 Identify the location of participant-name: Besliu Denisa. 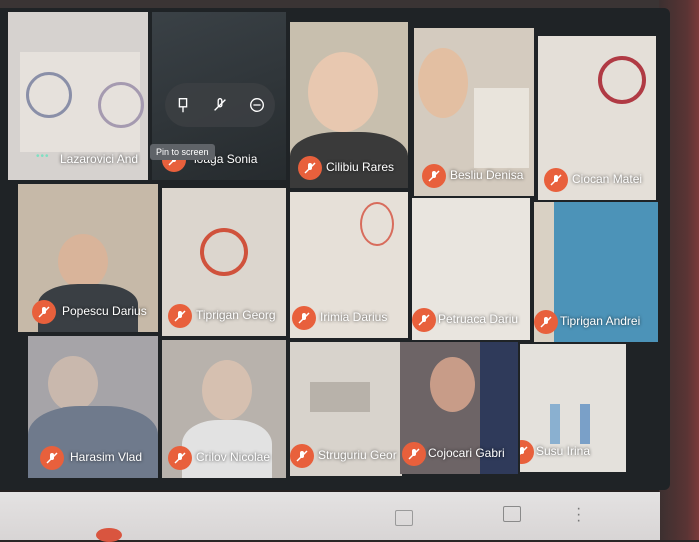
(487, 175).